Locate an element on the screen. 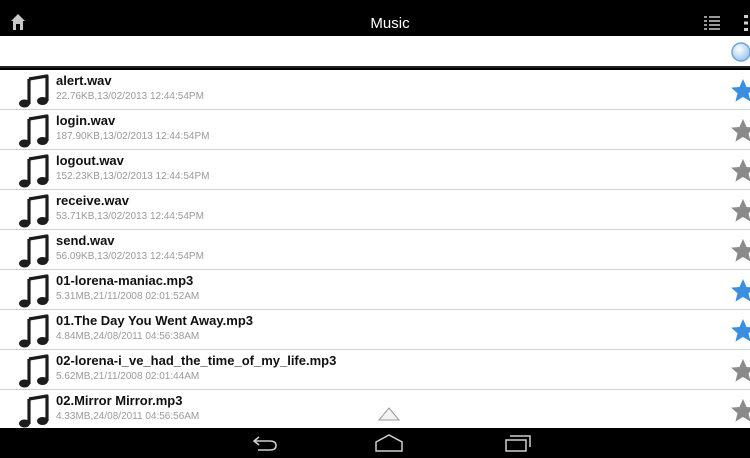  file-row: send.wav 56.09KB,13/02/2013 12:44:54PM is located at coordinates (375, 250).